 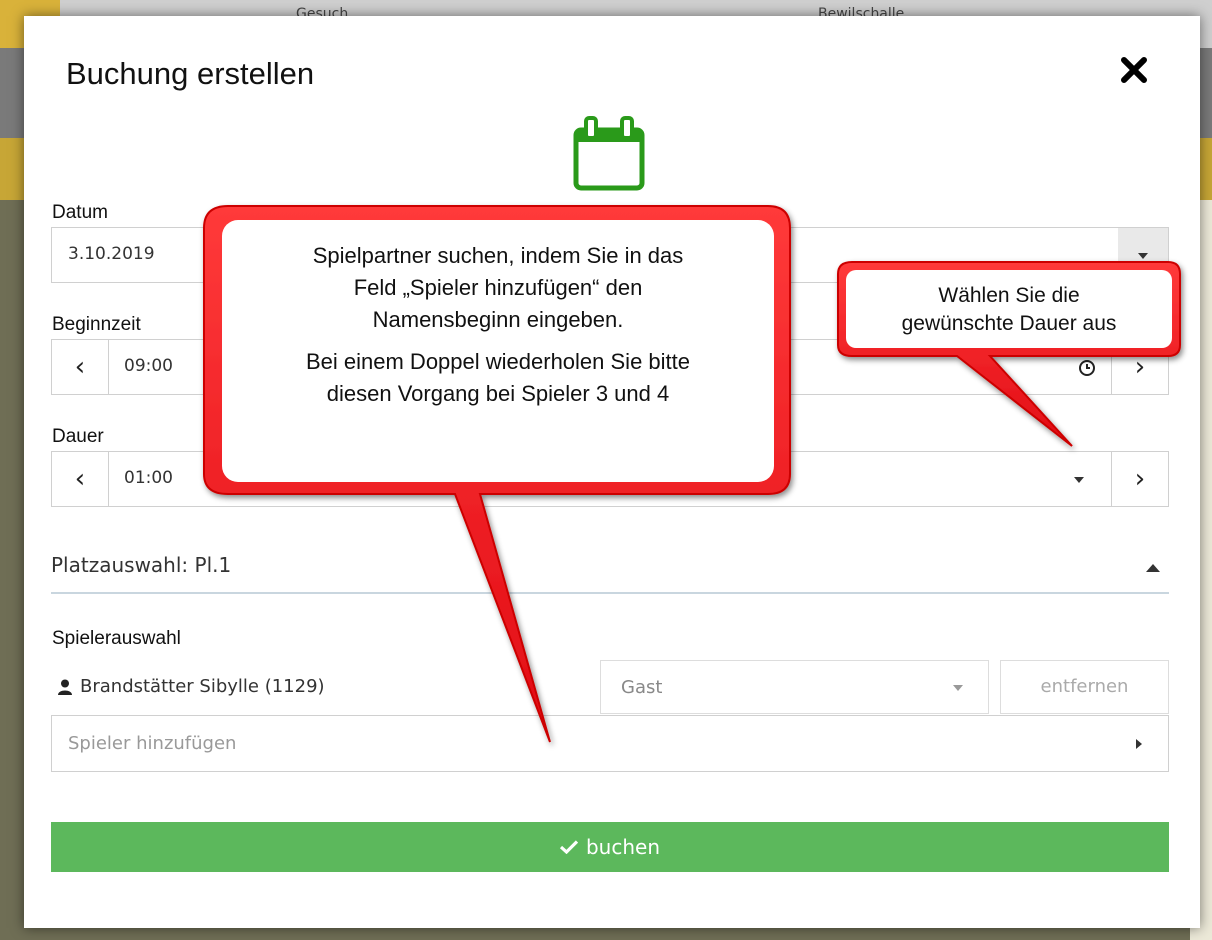 I want to click on callout-duration-line: gewünschte Dauer aus, so click(x=1009, y=323).